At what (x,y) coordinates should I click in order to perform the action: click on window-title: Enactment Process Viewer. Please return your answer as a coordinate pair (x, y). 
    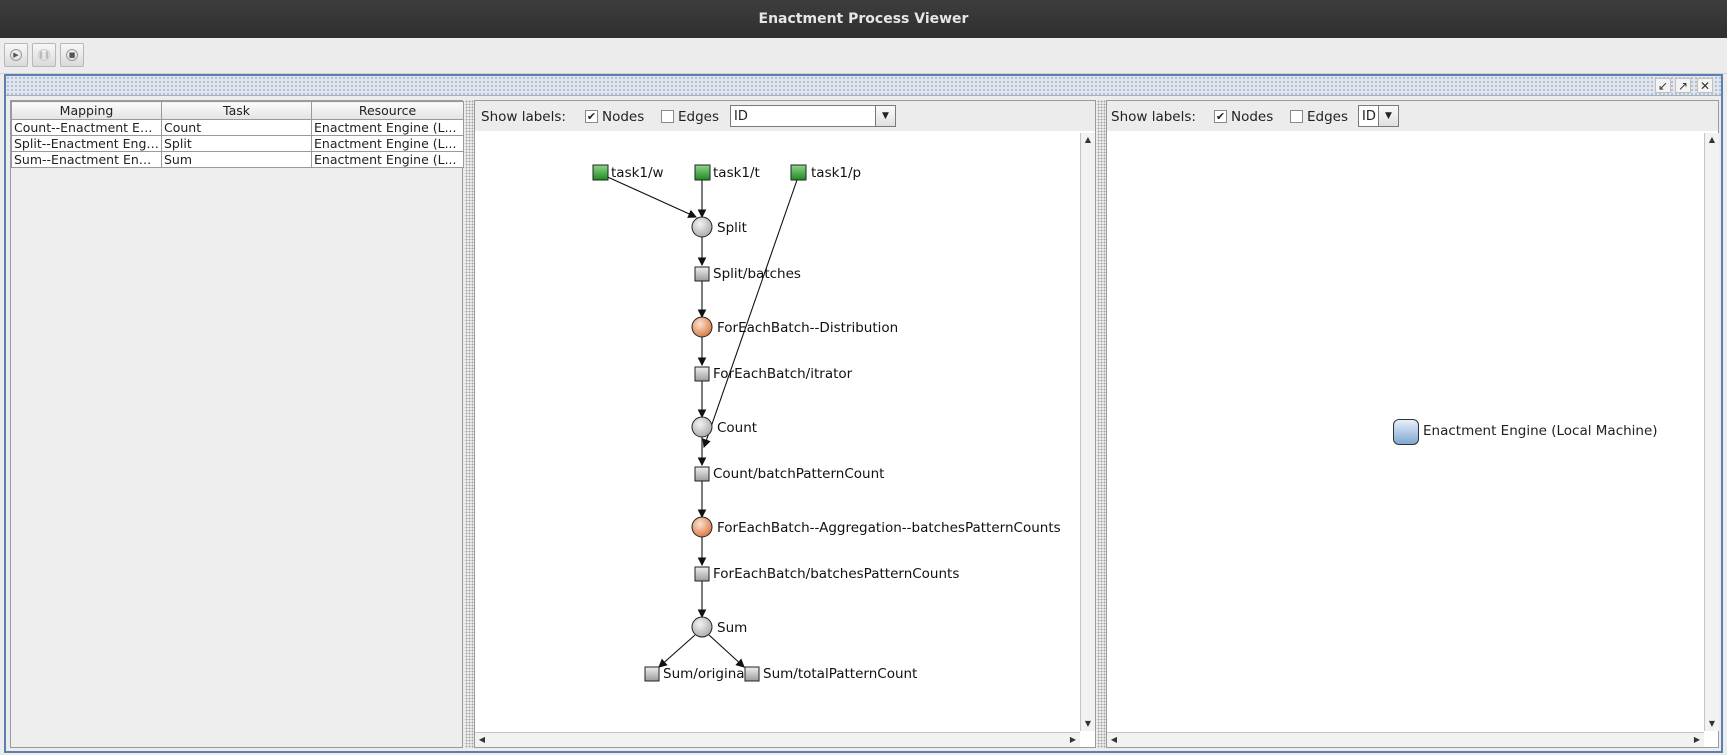
    Looking at the image, I should click on (863, 19).